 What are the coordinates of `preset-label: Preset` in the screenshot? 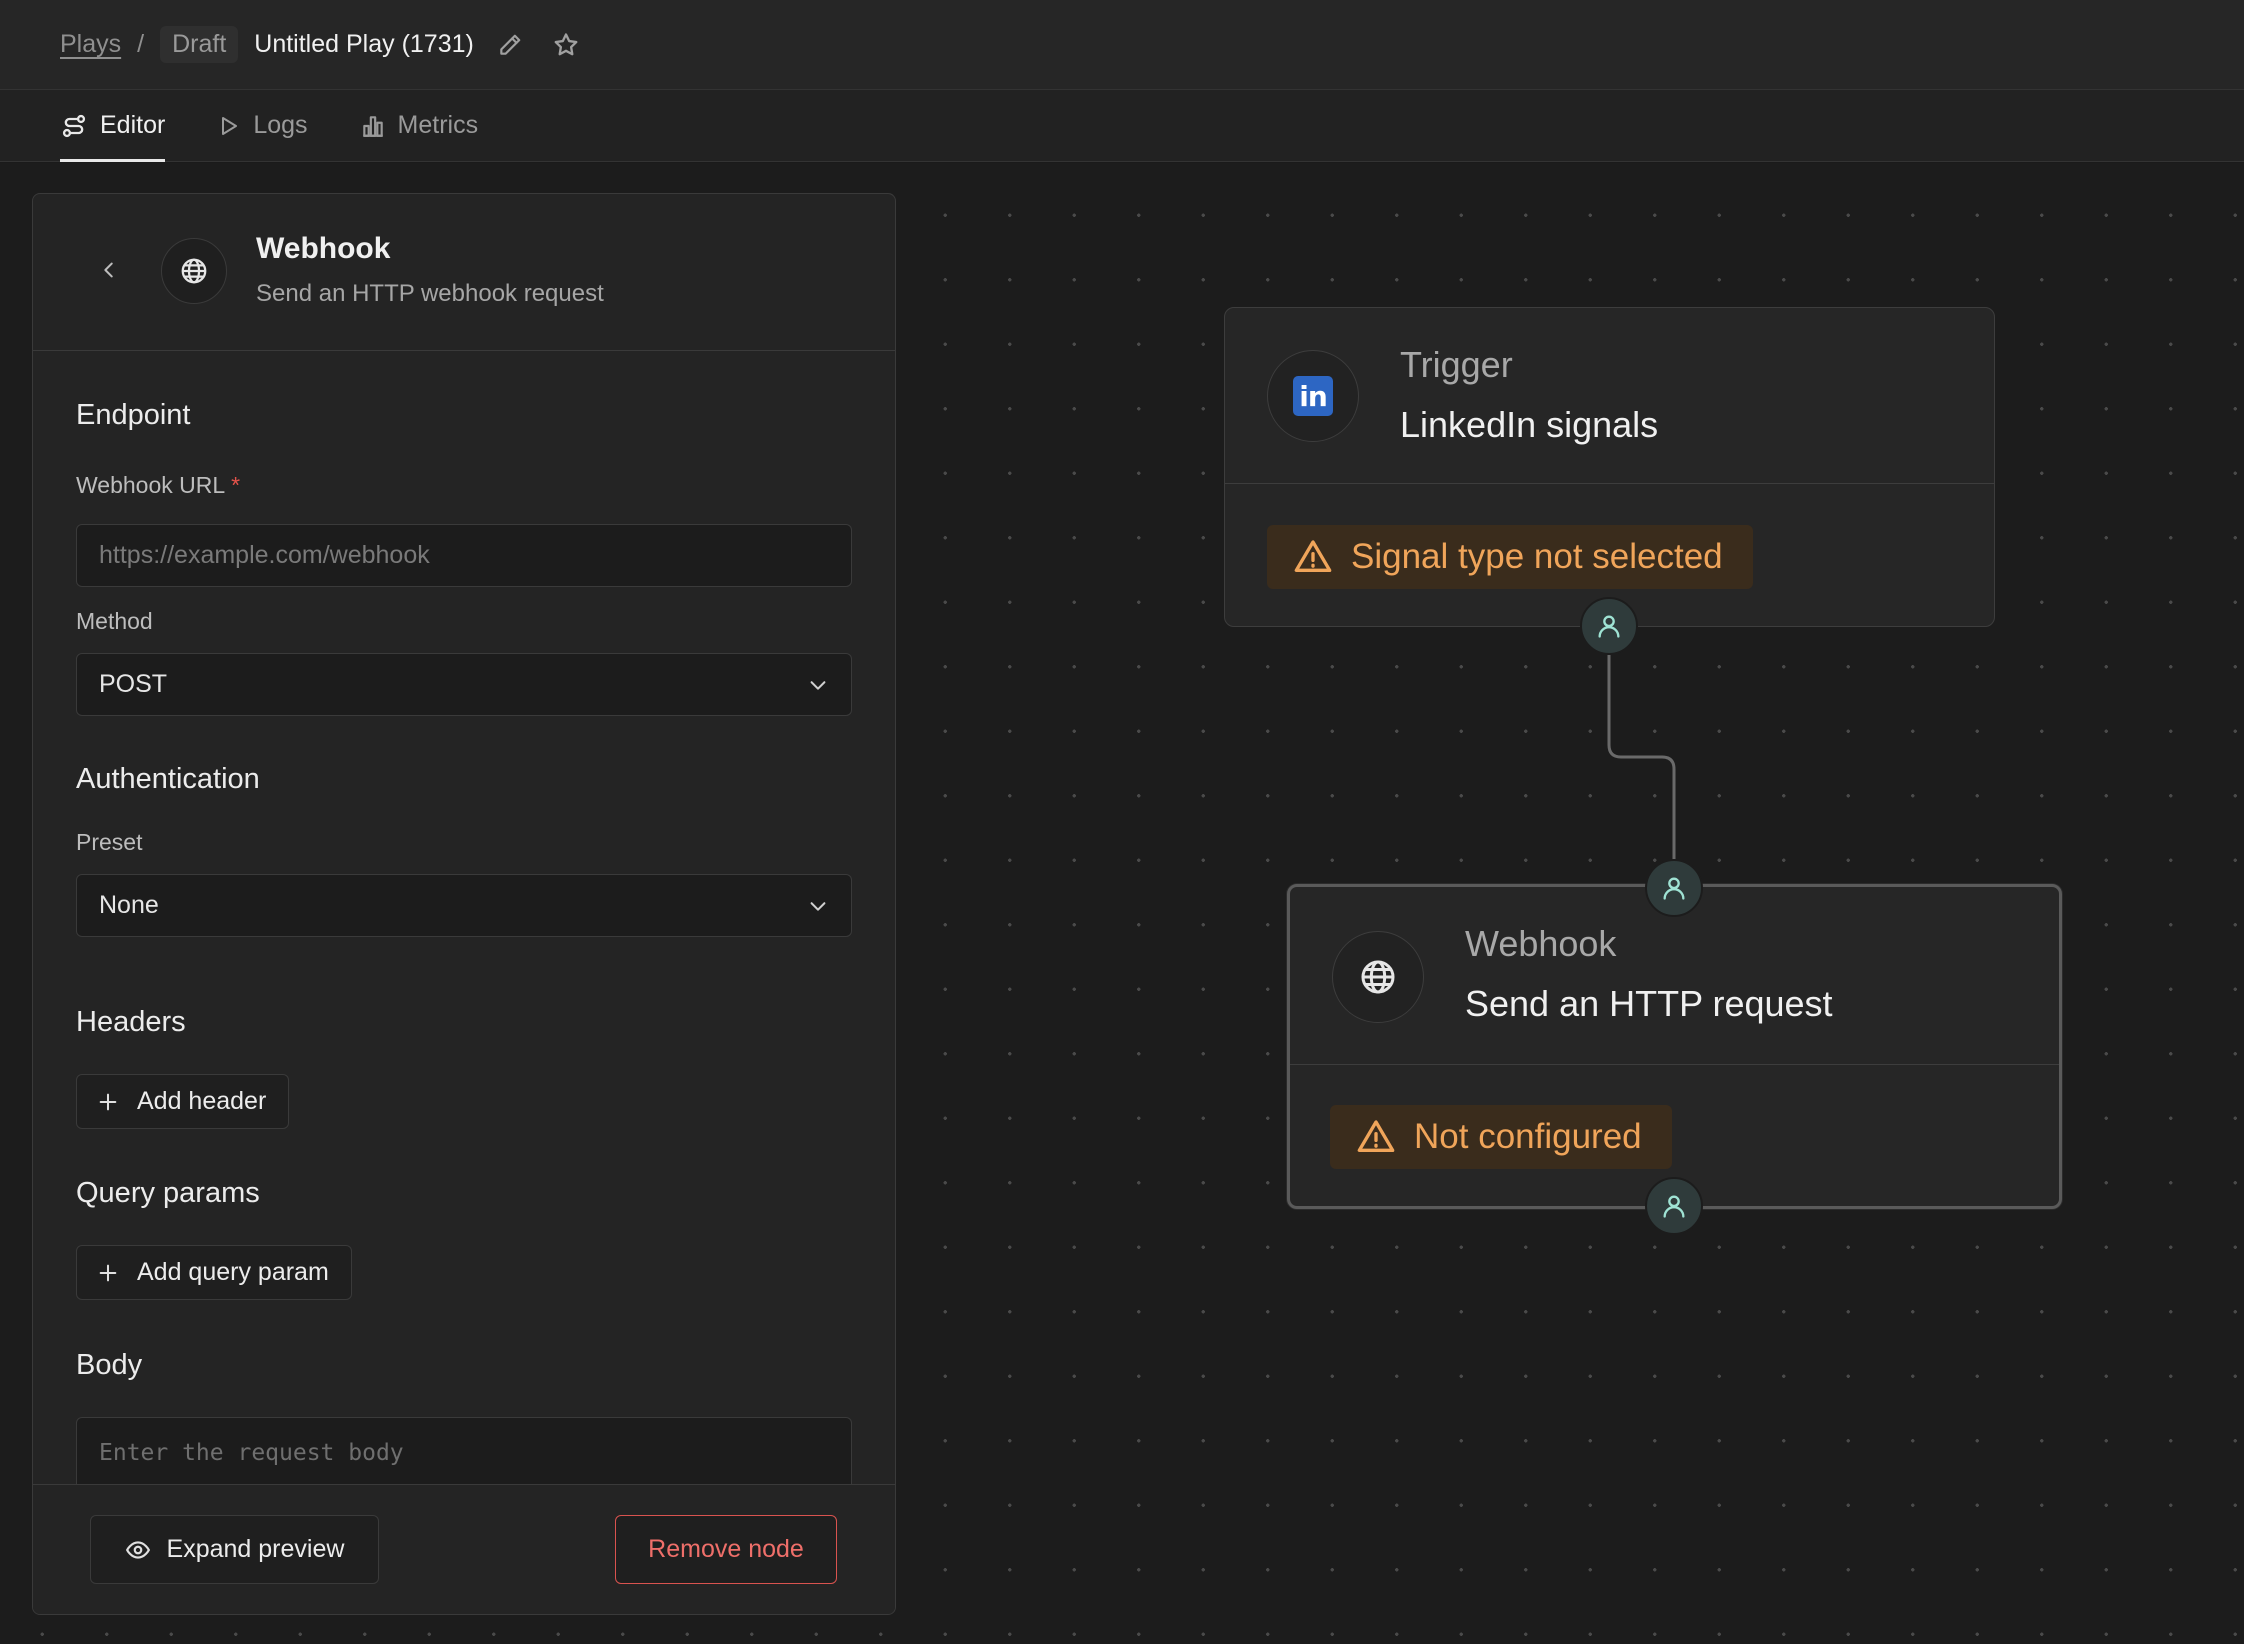 It's located at (109, 842).